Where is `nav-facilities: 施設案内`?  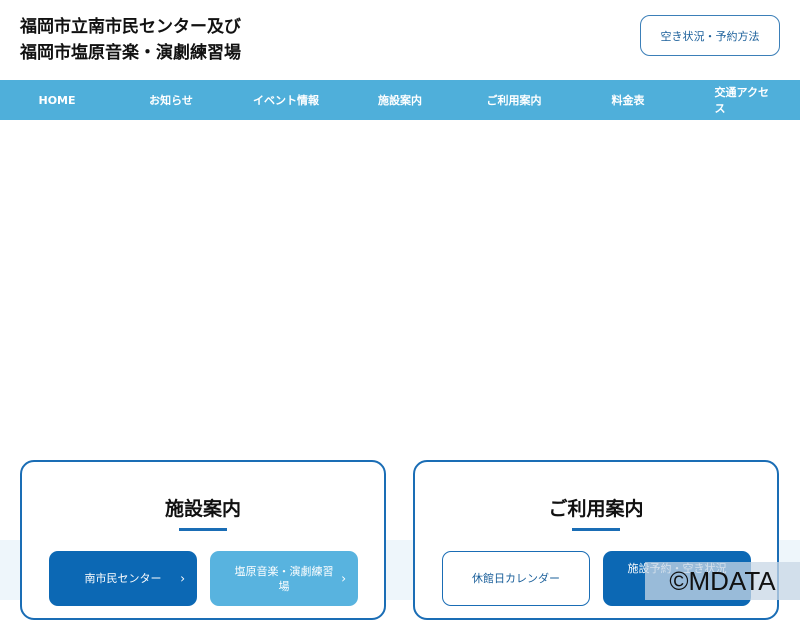 nav-facilities: 施設案内 is located at coordinates (400, 100).